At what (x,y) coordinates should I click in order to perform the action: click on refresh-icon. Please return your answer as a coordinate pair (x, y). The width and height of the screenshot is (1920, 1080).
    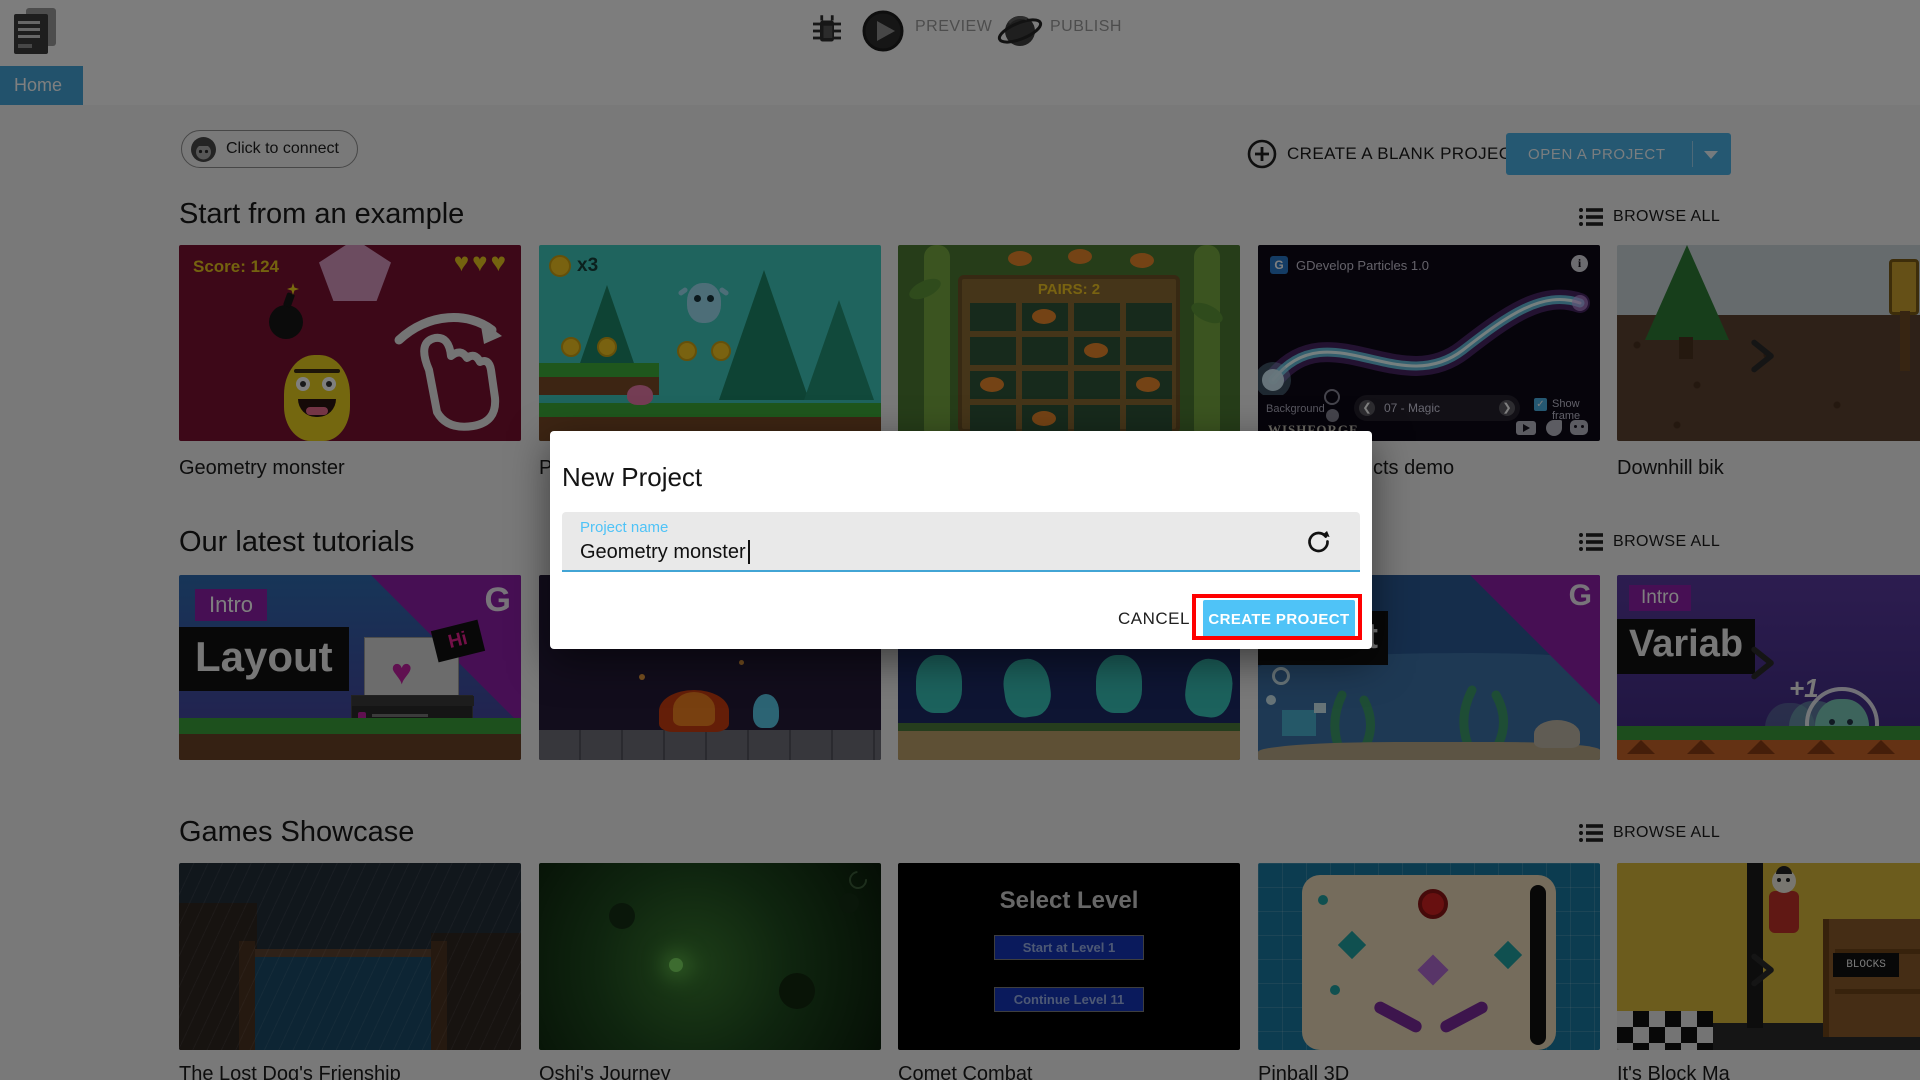
    Looking at the image, I should click on (1318, 541).